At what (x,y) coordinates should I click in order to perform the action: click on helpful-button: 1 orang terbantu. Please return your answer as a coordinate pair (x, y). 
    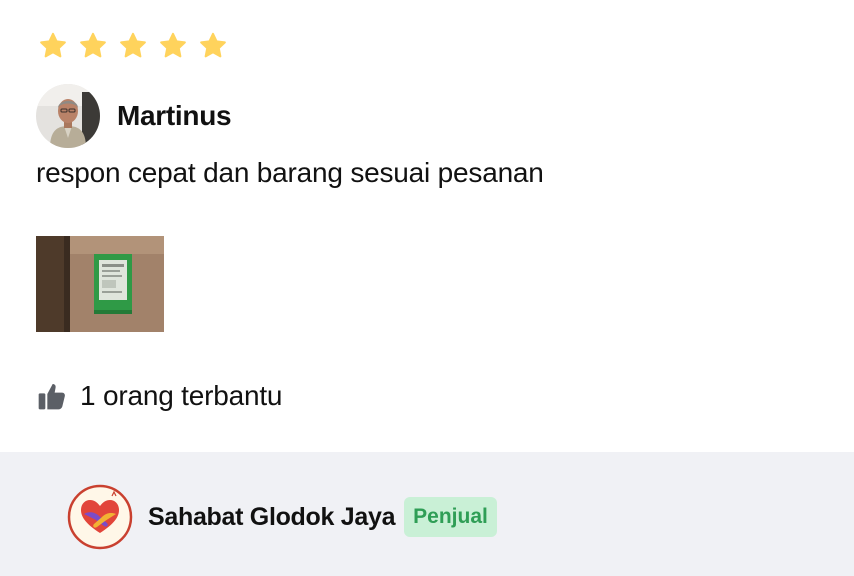
    Looking at the image, I should click on (159, 396).